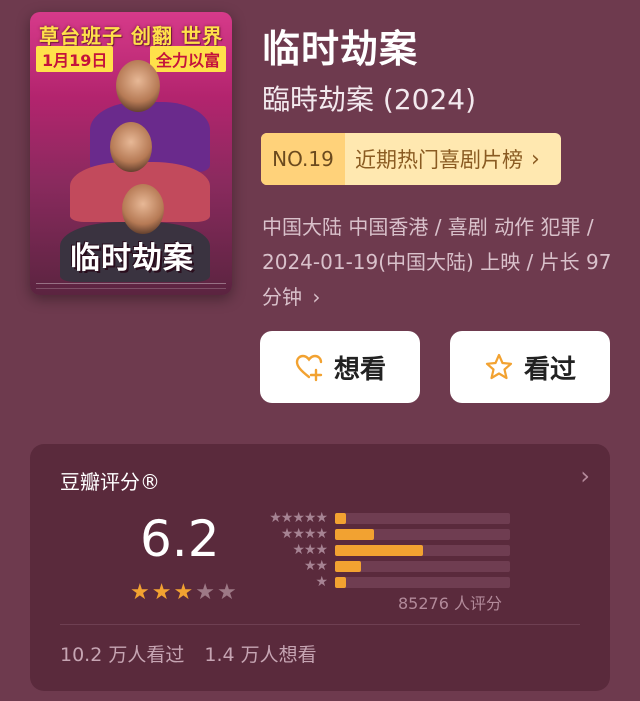  What do you see at coordinates (122, 653) in the screenshot?
I see `watched-count: 10.2 万人看过` at bounding box center [122, 653].